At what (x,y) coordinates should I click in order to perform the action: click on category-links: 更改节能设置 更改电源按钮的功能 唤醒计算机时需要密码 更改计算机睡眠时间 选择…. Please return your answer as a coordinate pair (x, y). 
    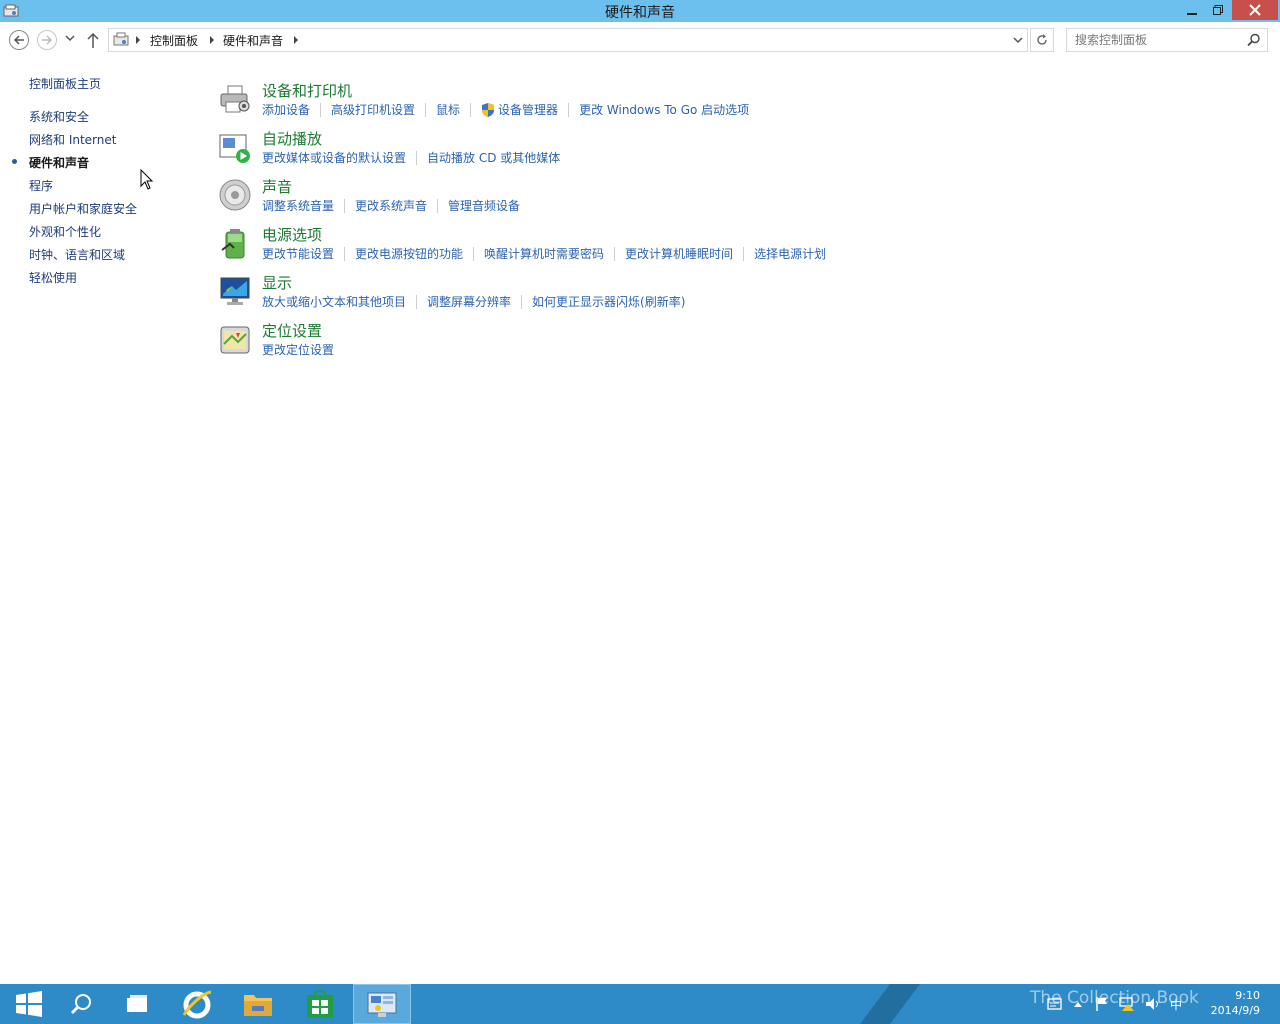
    Looking at the image, I should click on (544, 253).